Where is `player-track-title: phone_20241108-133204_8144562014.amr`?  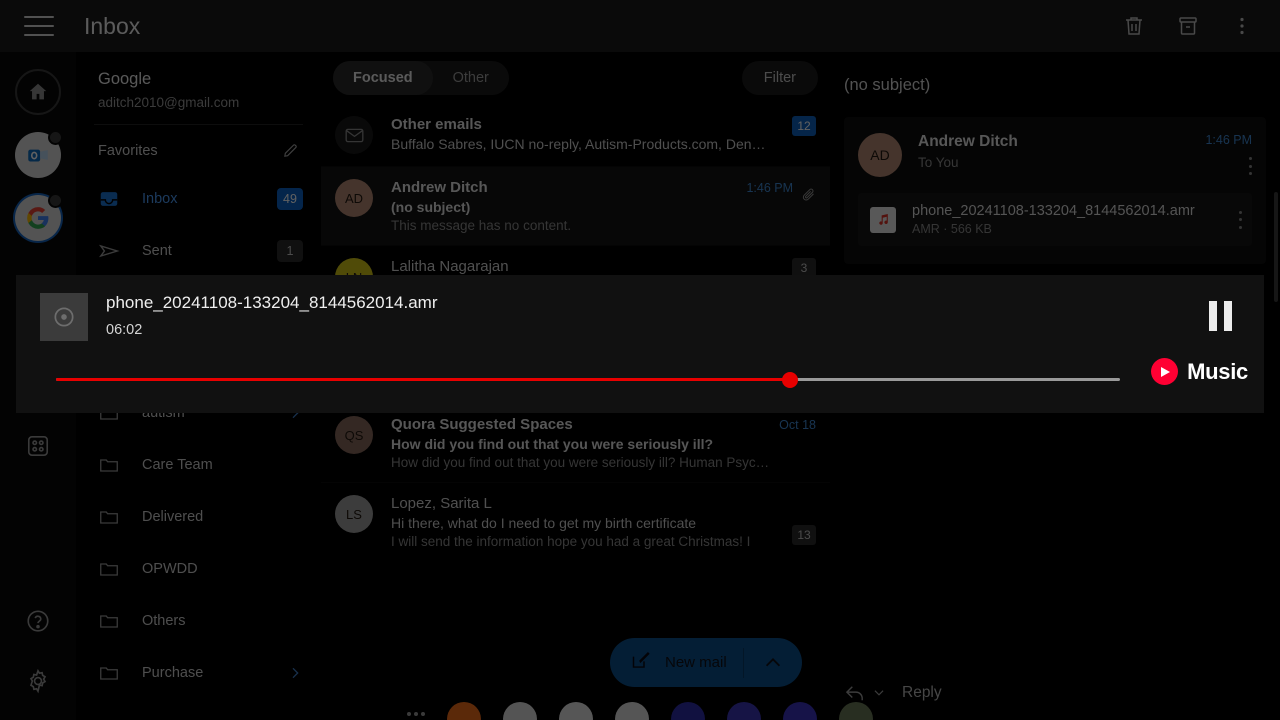 player-track-title: phone_20241108-133204_8144562014.amr is located at coordinates (272, 302).